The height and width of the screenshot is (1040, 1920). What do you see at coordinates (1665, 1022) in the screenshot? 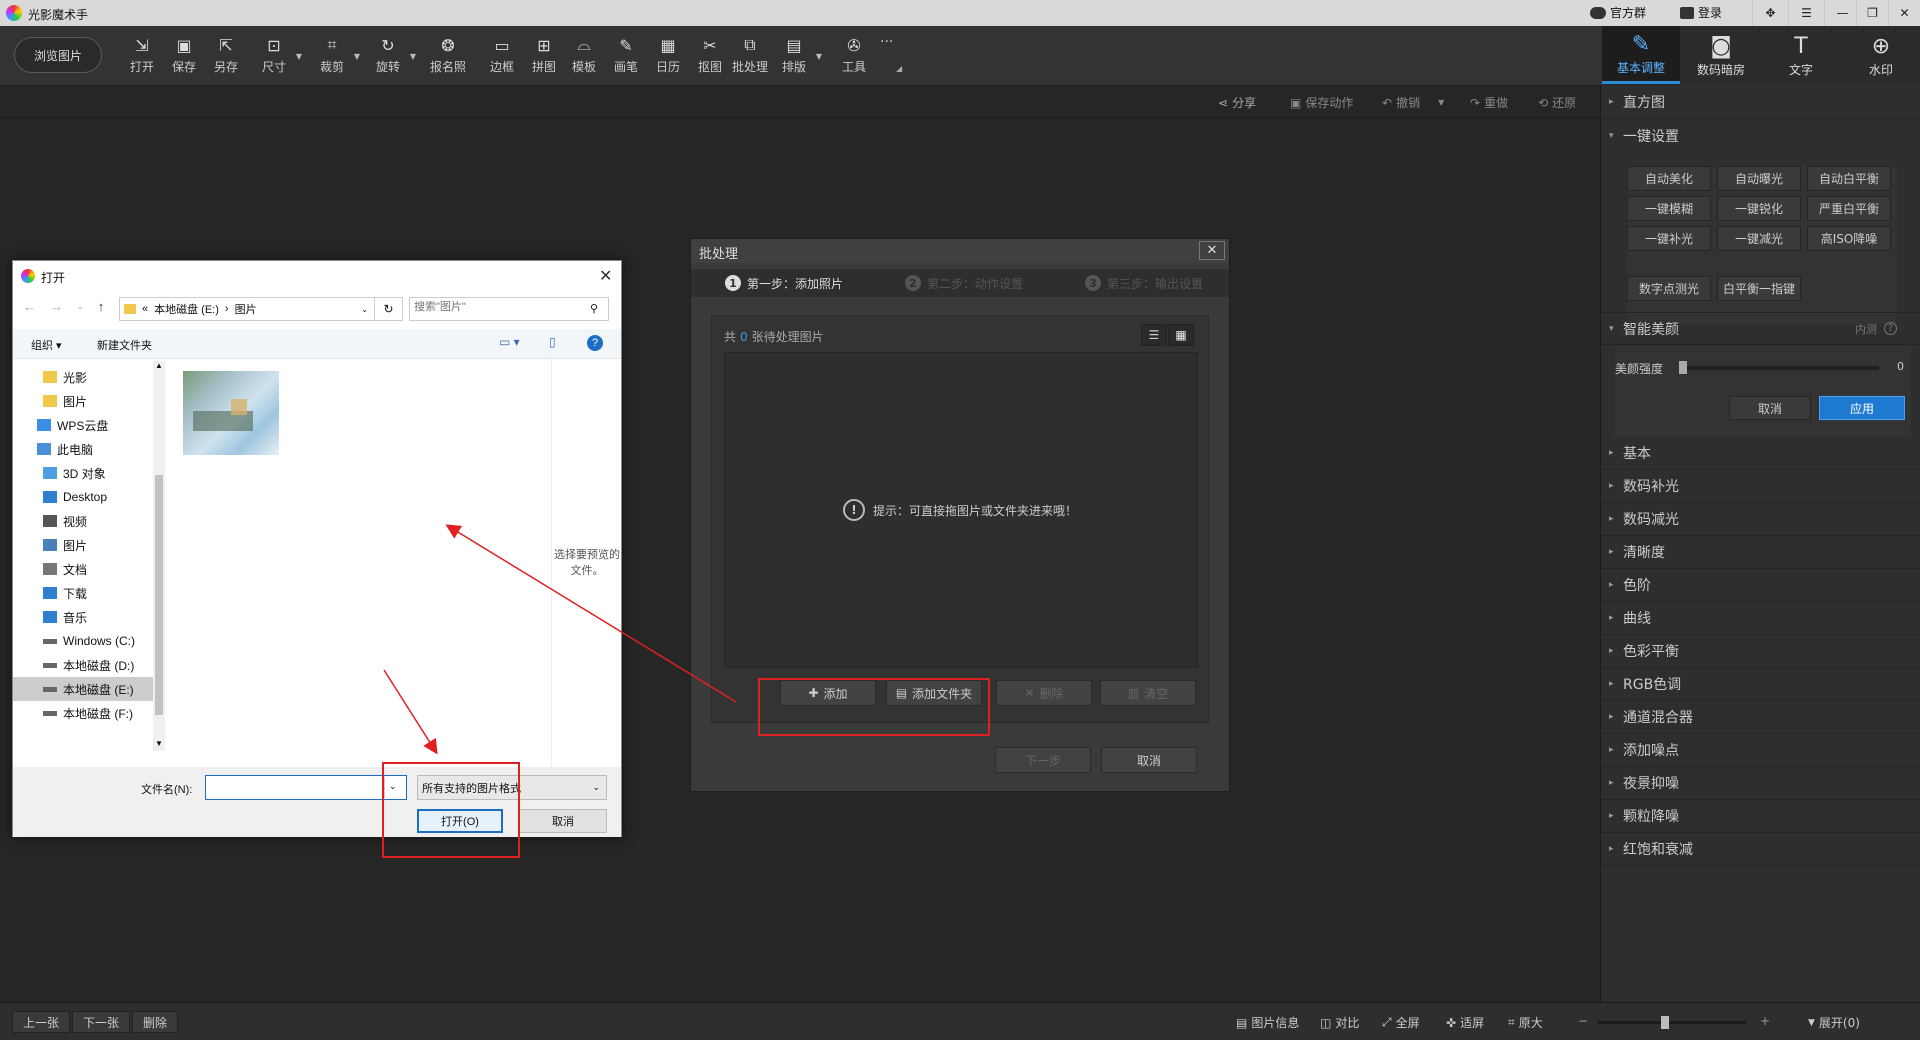
I see `zoom-slider-handle` at bounding box center [1665, 1022].